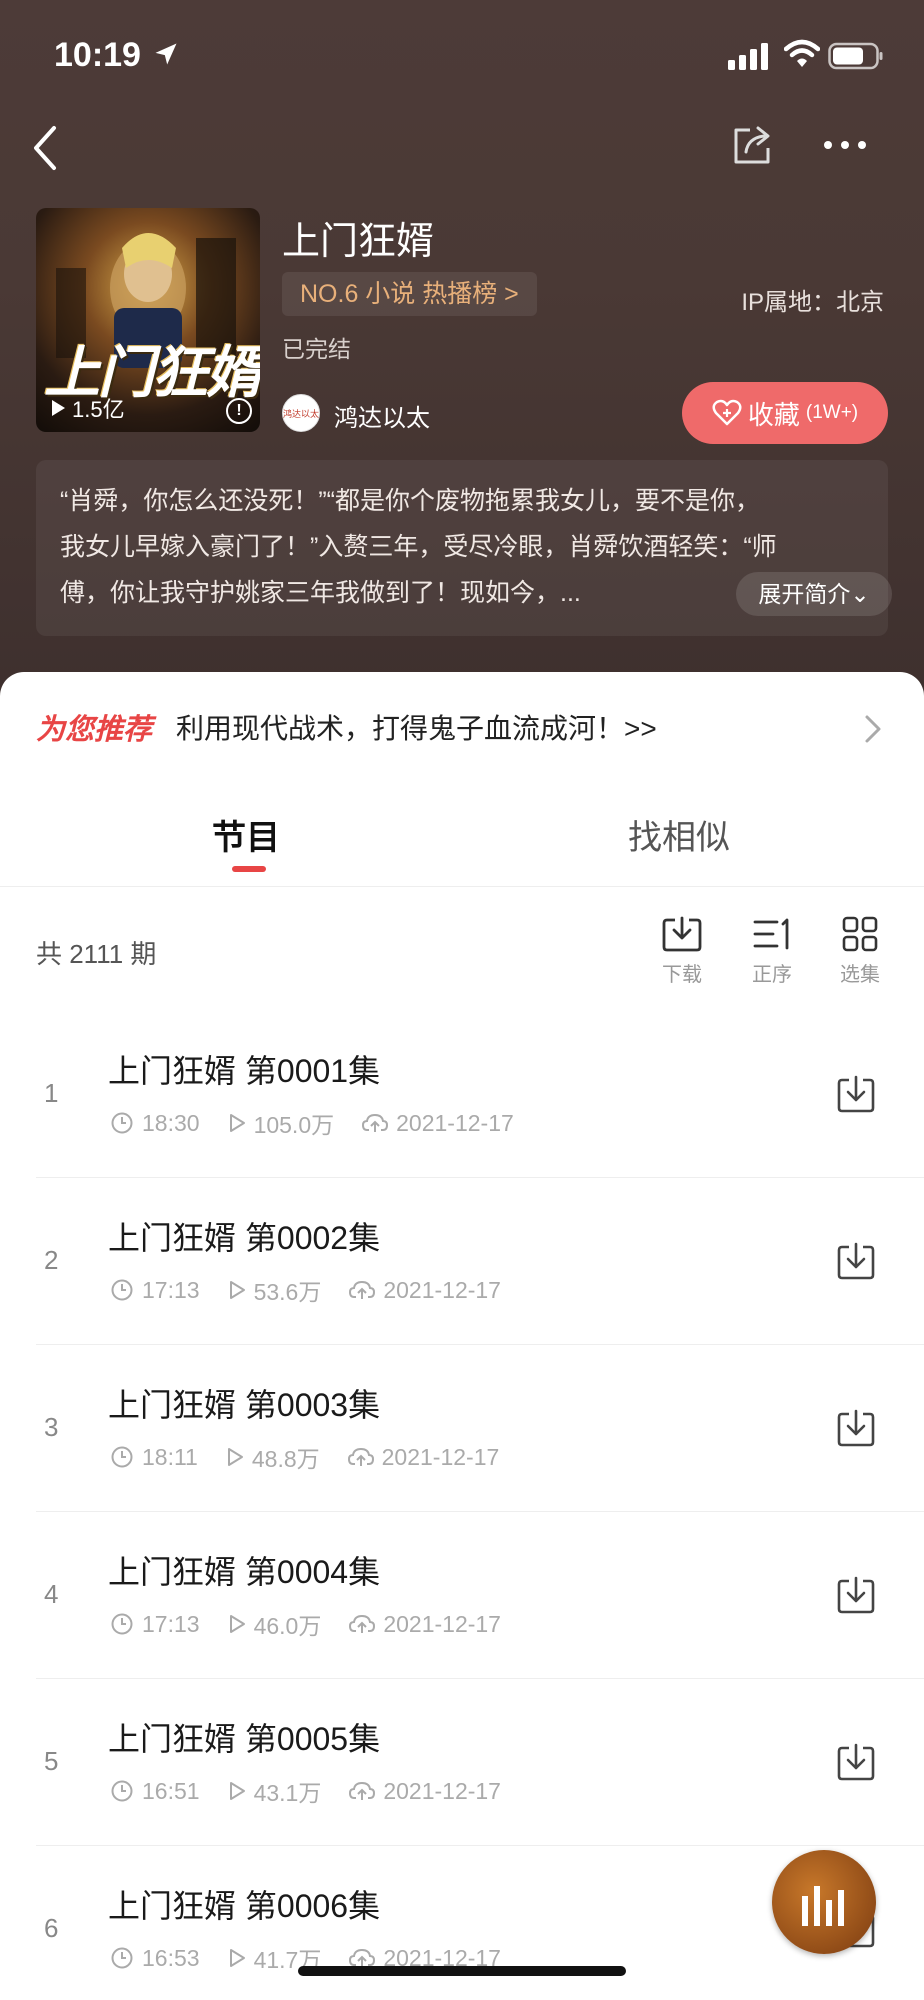  Describe the element at coordinates (171, 1289) in the screenshot. I see `episode-duration: 17:13` at that location.